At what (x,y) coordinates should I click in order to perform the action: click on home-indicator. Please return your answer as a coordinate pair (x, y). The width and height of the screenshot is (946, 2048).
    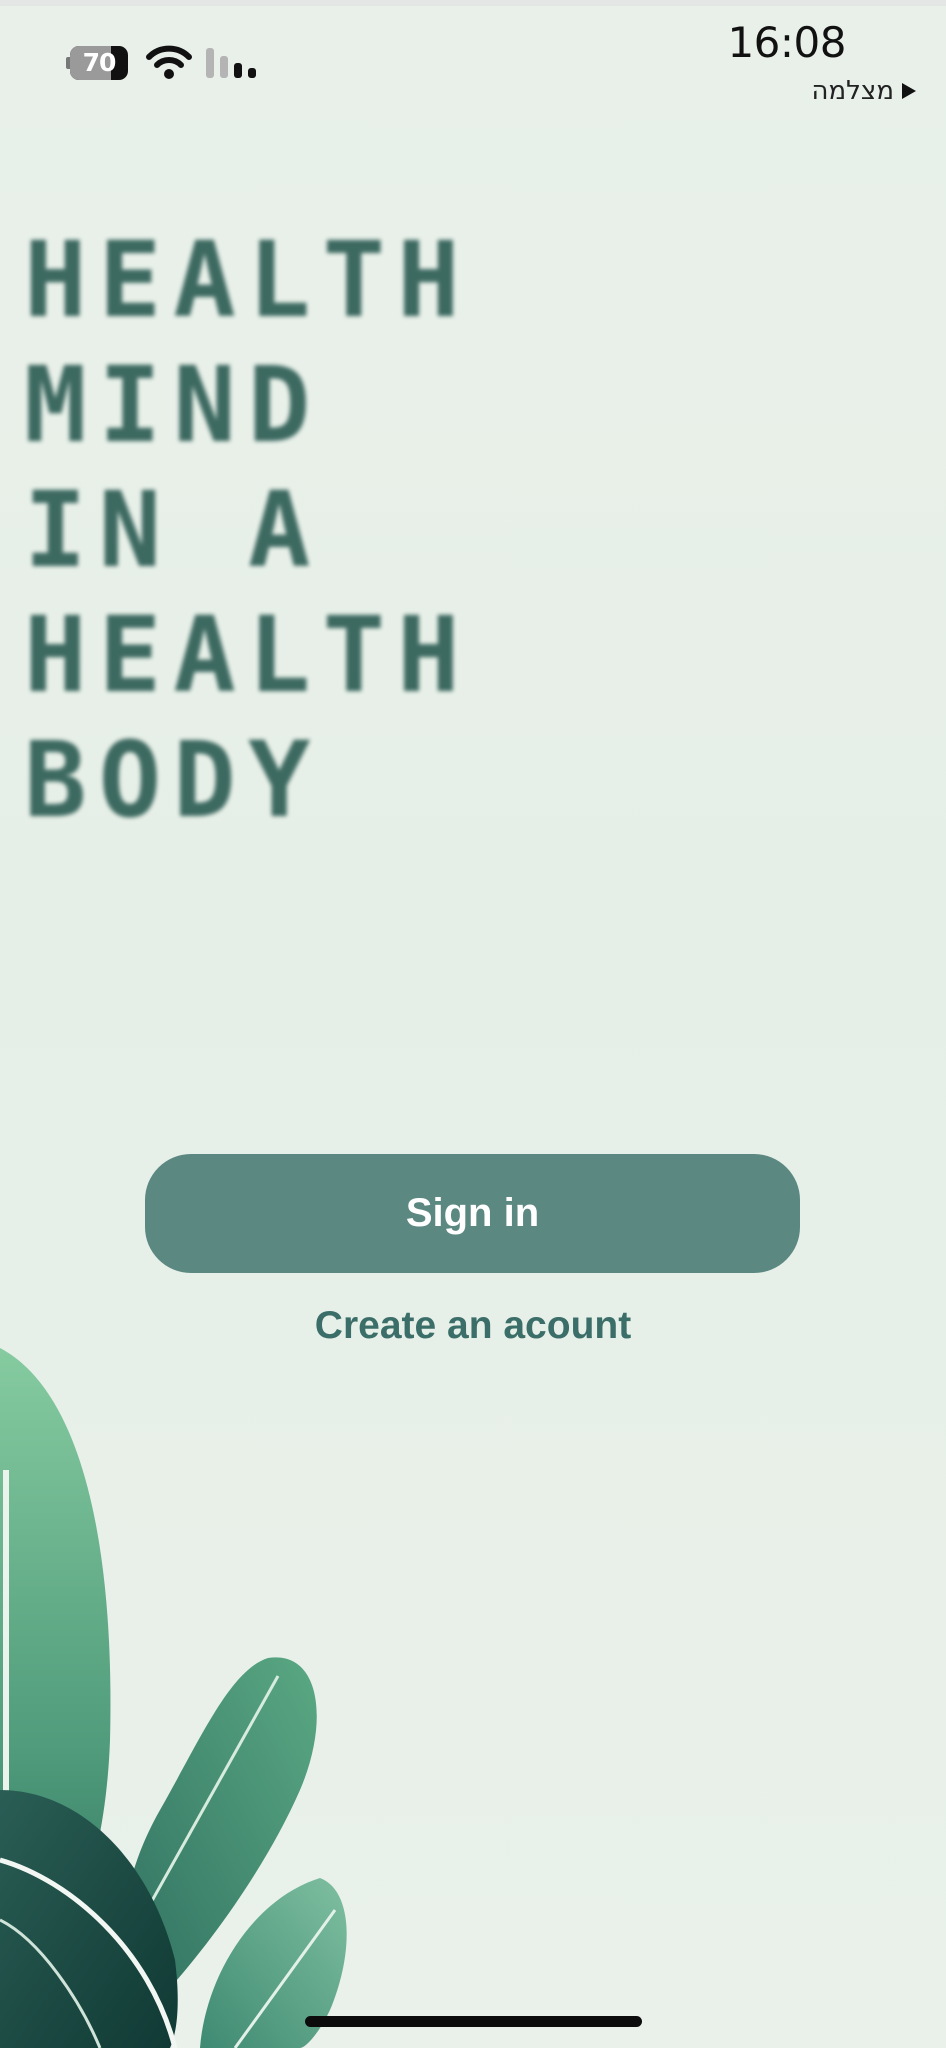
    Looking at the image, I should click on (473, 2021).